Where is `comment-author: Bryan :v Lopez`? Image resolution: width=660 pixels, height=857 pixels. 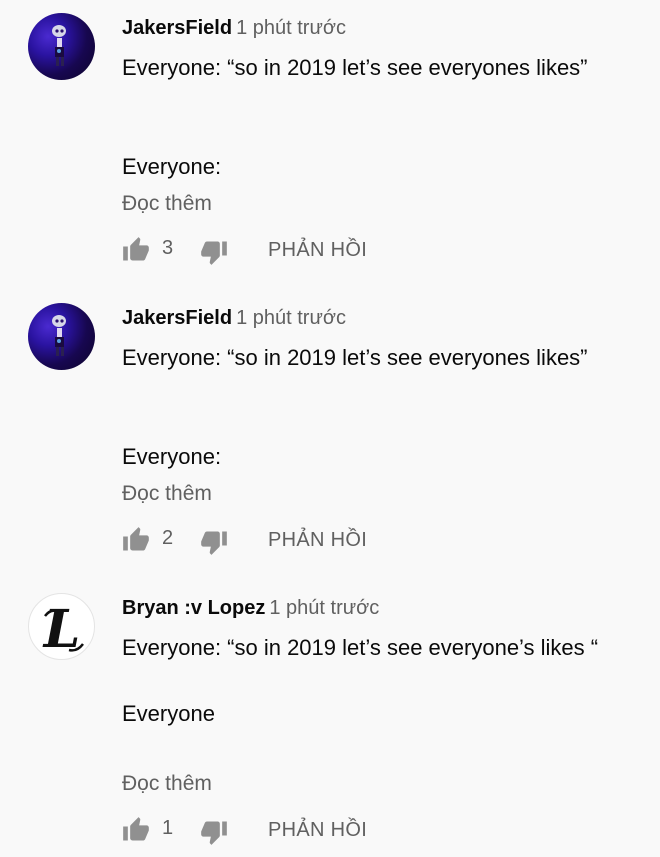 comment-author: Bryan :v Lopez is located at coordinates (193, 608).